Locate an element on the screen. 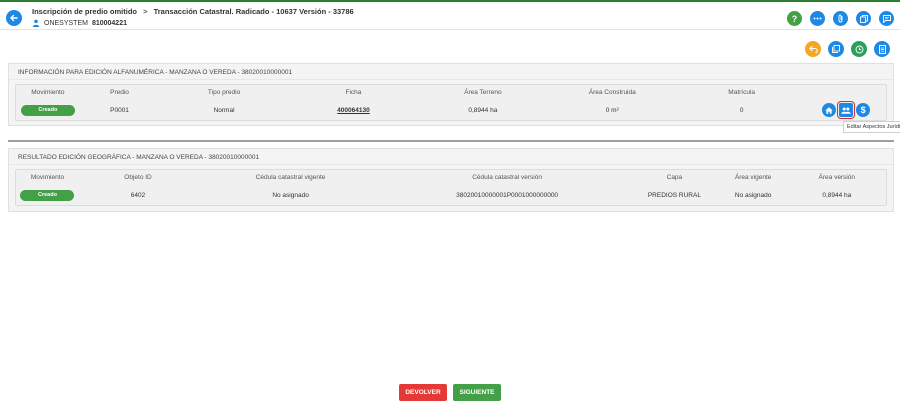 The image size is (900, 410). back-button is located at coordinates (14, 18).